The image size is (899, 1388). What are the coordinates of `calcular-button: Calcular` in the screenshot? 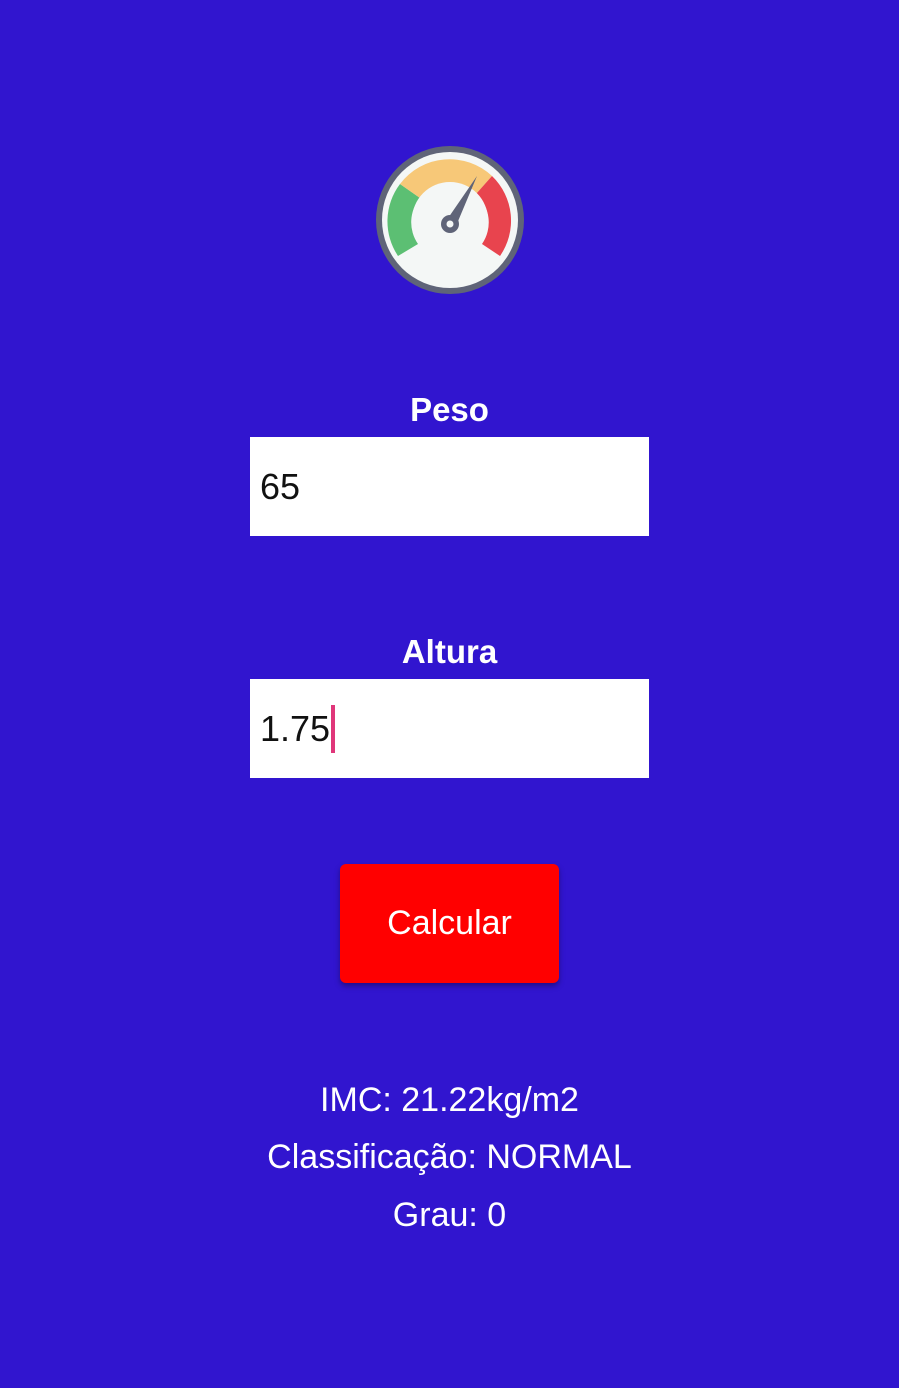 It's located at (449, 923).